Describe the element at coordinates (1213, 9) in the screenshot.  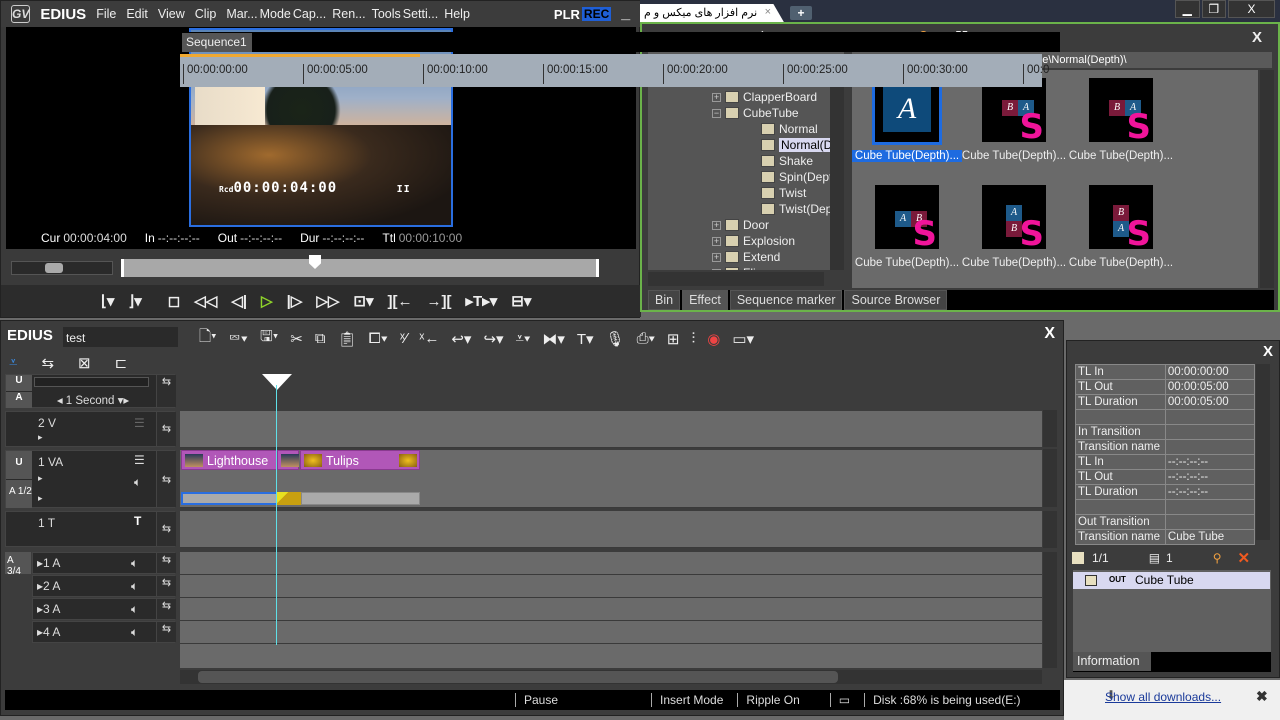
I see `browser-restore-button: ❐` at that location.